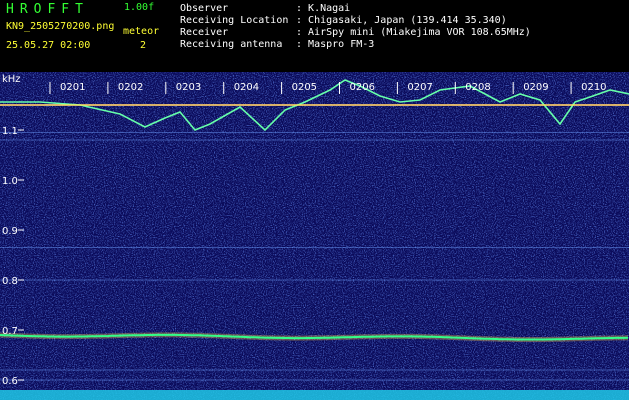  Describe the element at coordinates (10, 131) in the screenshot. I see `y-tick-label: 1.1` at that location.